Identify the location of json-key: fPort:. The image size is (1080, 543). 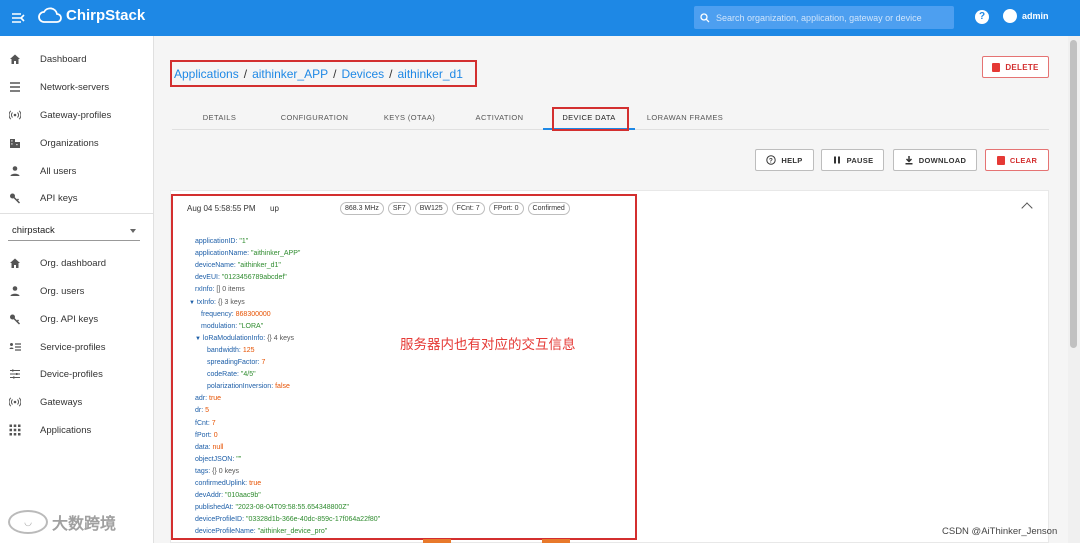
(203, 435).